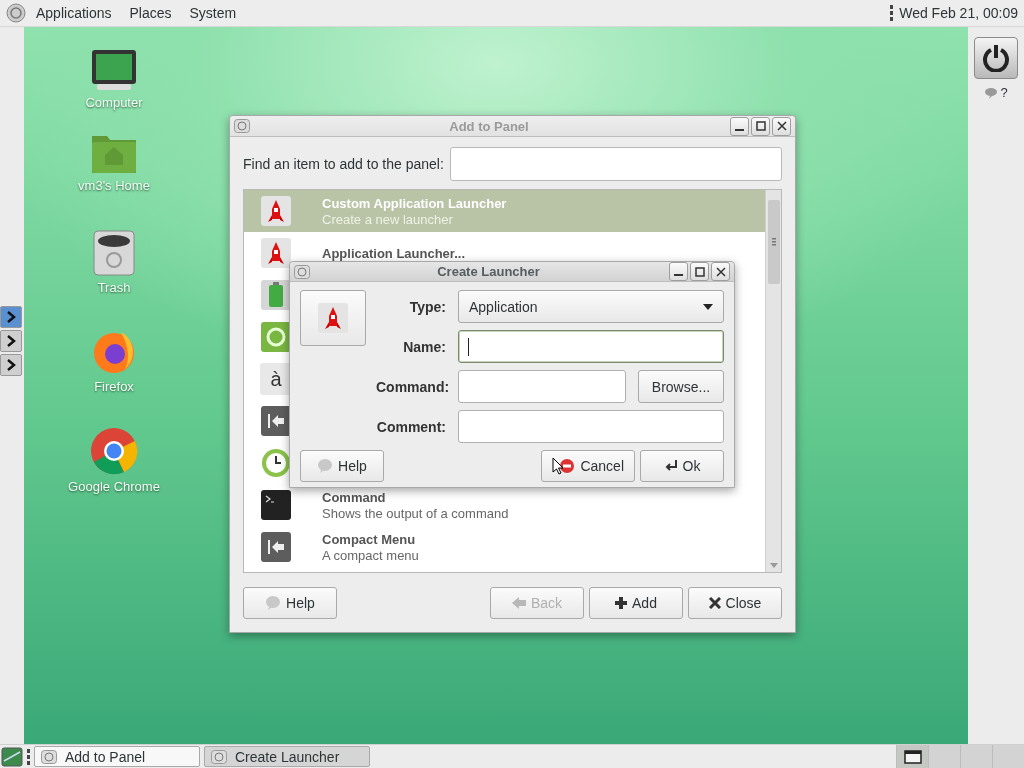  What do you see at coordinates (424, 346) in the screenshot?
I see `field-label: Name:` at bounding box center [424, 346].